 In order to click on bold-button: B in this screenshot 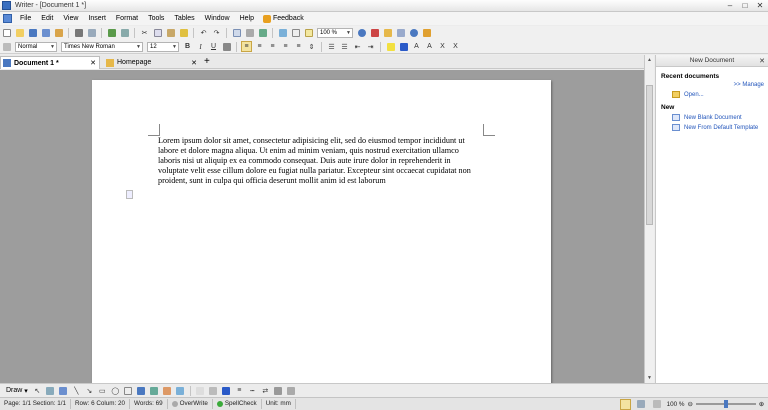, I will do `click(187, 46)`.